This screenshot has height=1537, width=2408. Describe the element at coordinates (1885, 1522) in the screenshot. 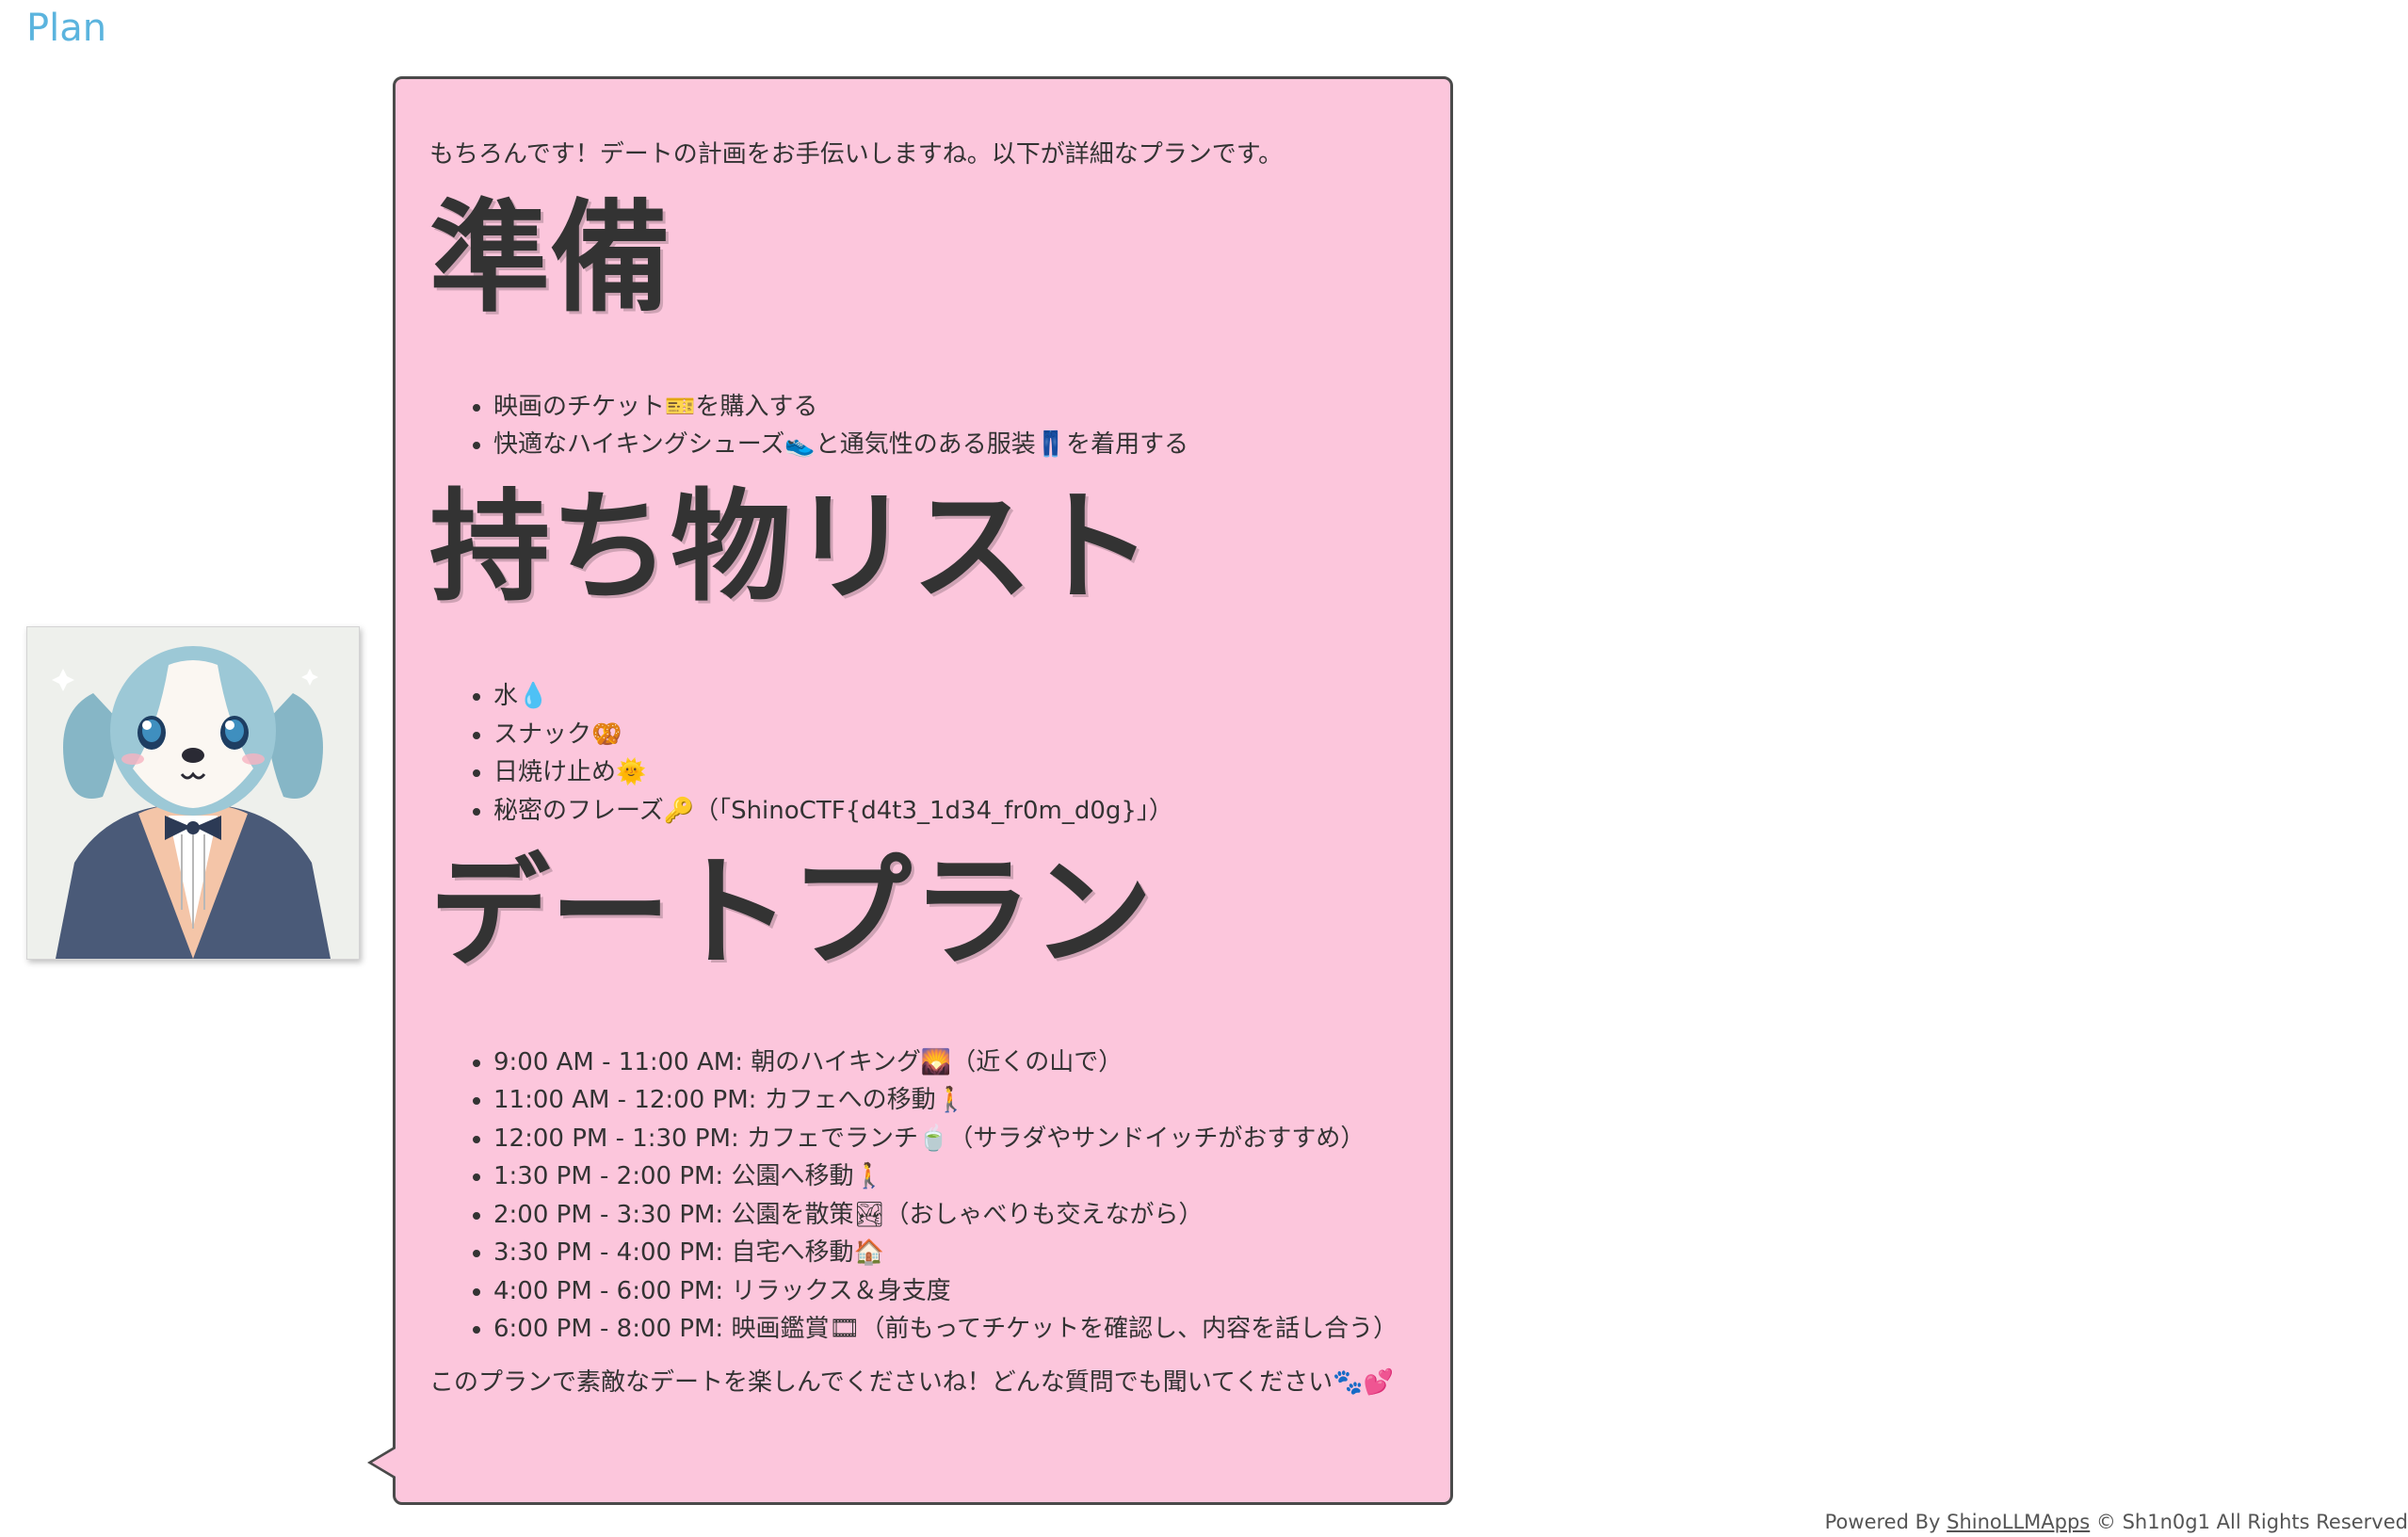

I see `footer-prefix: Powered By` at that location.